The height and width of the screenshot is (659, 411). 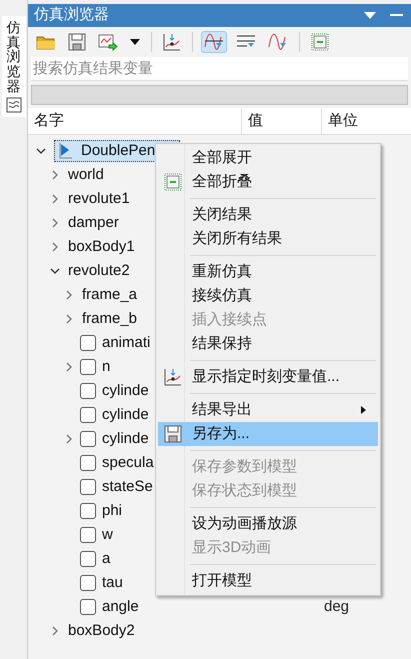 I want to click on column-header: 单位, so click(x=366, y=121).